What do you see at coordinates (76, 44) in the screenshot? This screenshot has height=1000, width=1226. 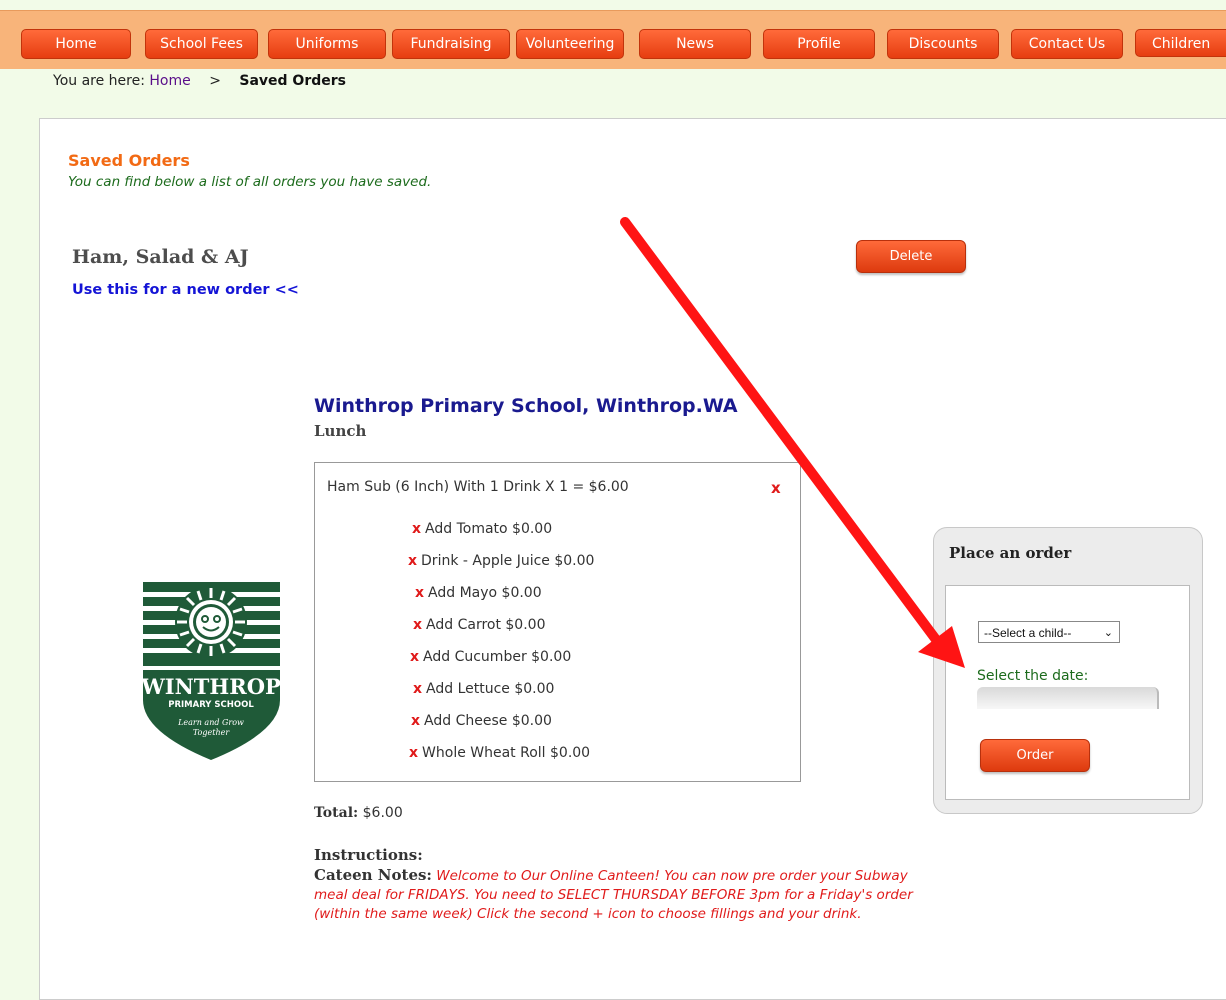 I see `nav-home: Home` at bounding box center [76, 44].